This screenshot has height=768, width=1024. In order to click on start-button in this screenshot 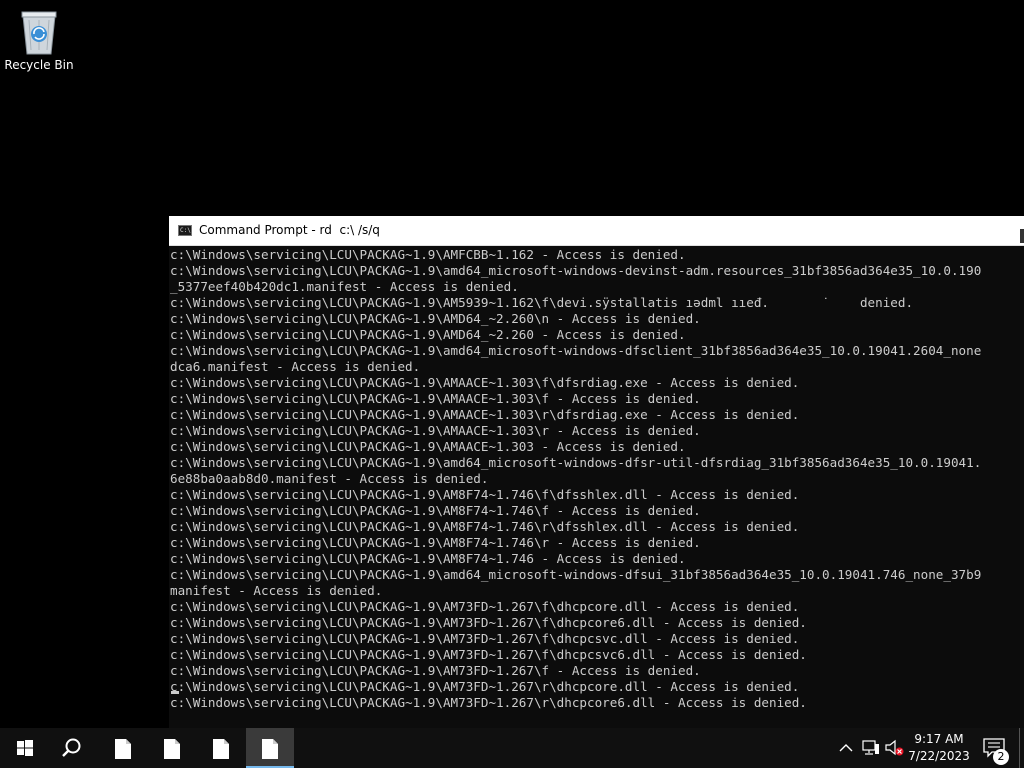, I will do `click(24, 748)`.